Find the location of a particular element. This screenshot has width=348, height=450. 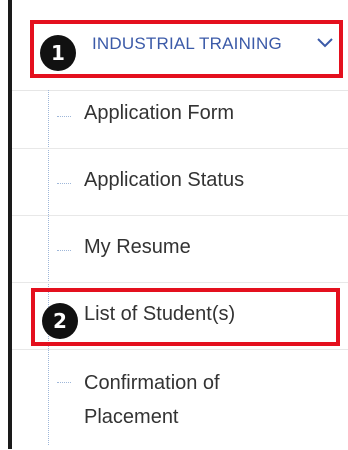

menu-item-label: List of Student(s) is located at coordinates (160, 314).